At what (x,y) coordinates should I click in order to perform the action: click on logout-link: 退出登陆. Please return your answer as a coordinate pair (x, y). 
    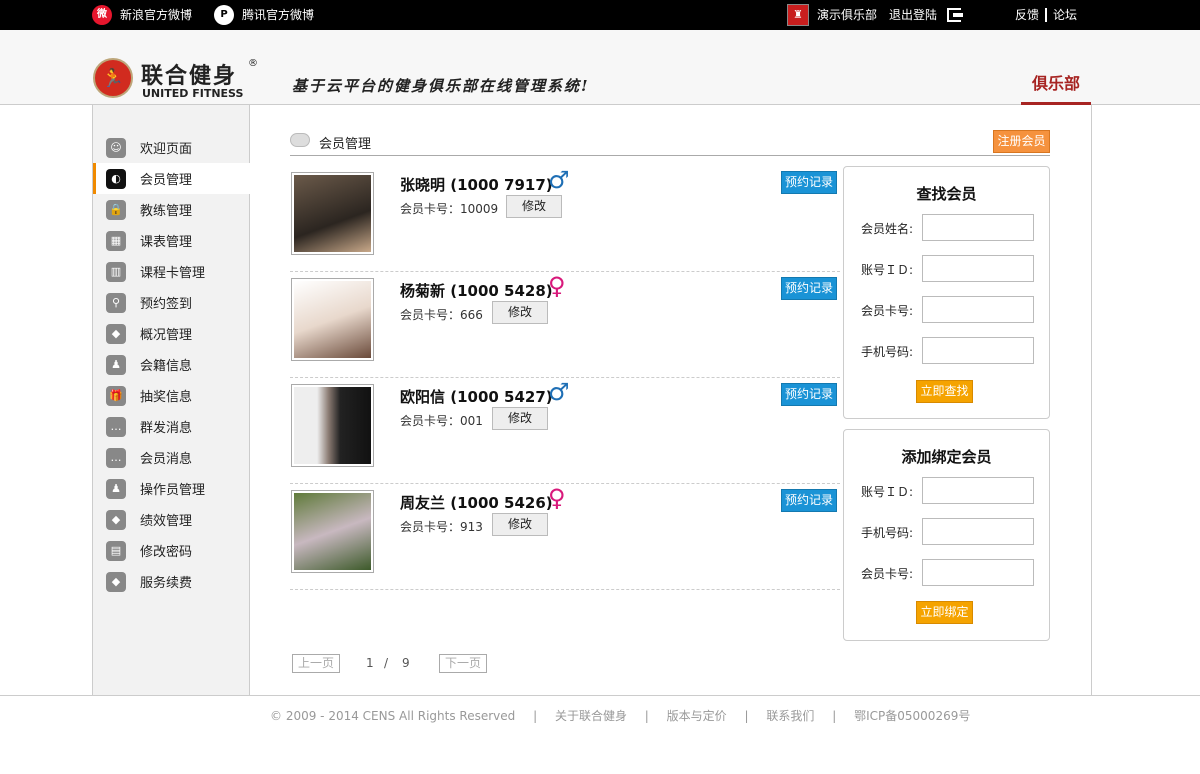
    Looking at the image, I should click on (926, 15).